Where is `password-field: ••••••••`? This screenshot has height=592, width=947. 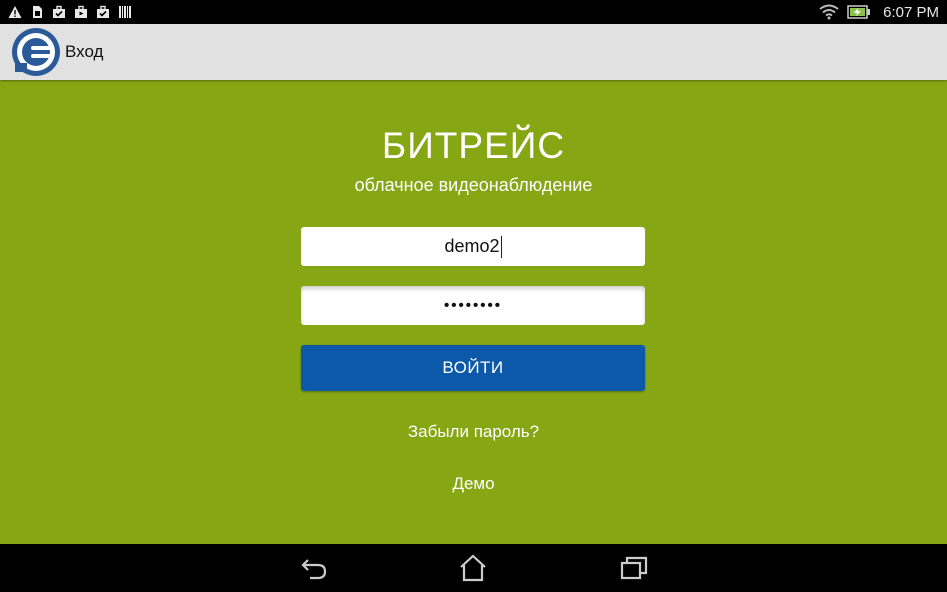
password-field: •••••••• is located at coordinates (473, 305).